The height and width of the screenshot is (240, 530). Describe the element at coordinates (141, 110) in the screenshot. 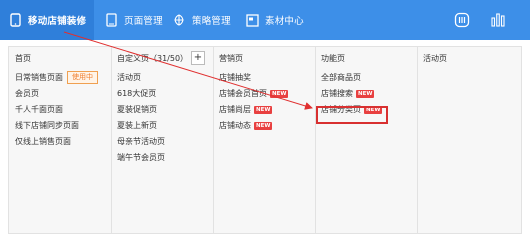

I see `list-item: 夏装促销页` at that location.